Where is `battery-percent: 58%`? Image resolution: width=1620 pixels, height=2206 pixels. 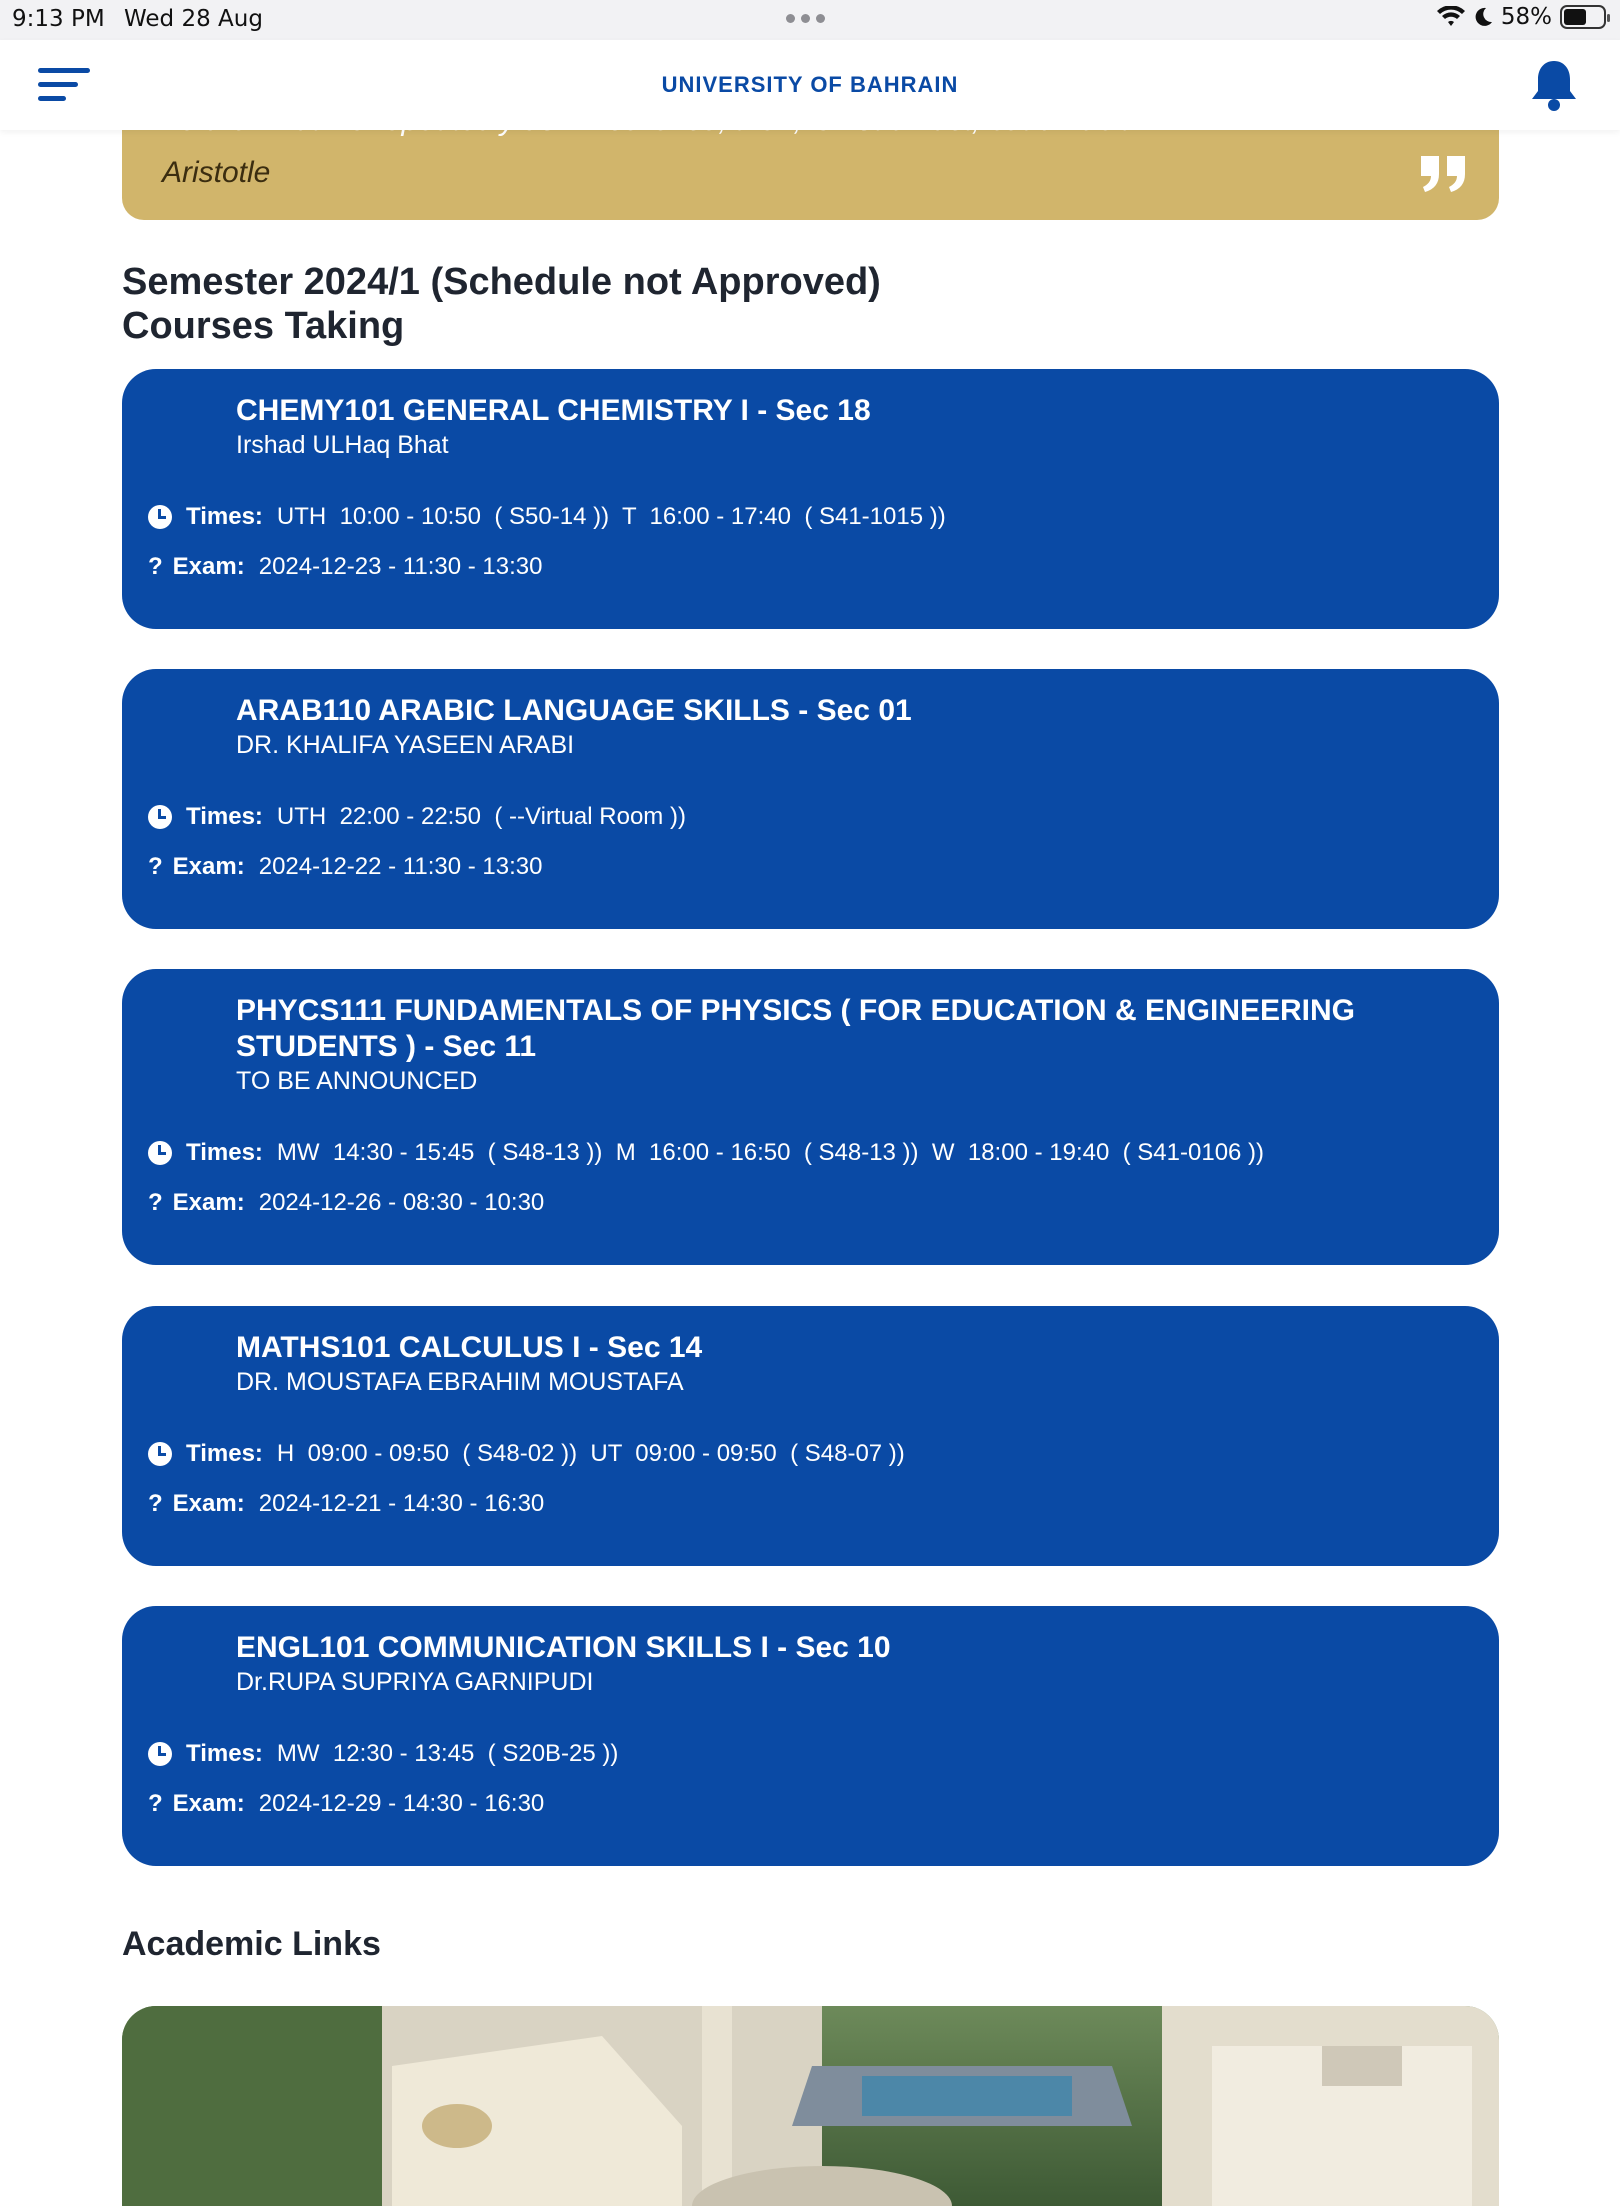
battery-percent: 58% is located at coordinates (1526, 17).